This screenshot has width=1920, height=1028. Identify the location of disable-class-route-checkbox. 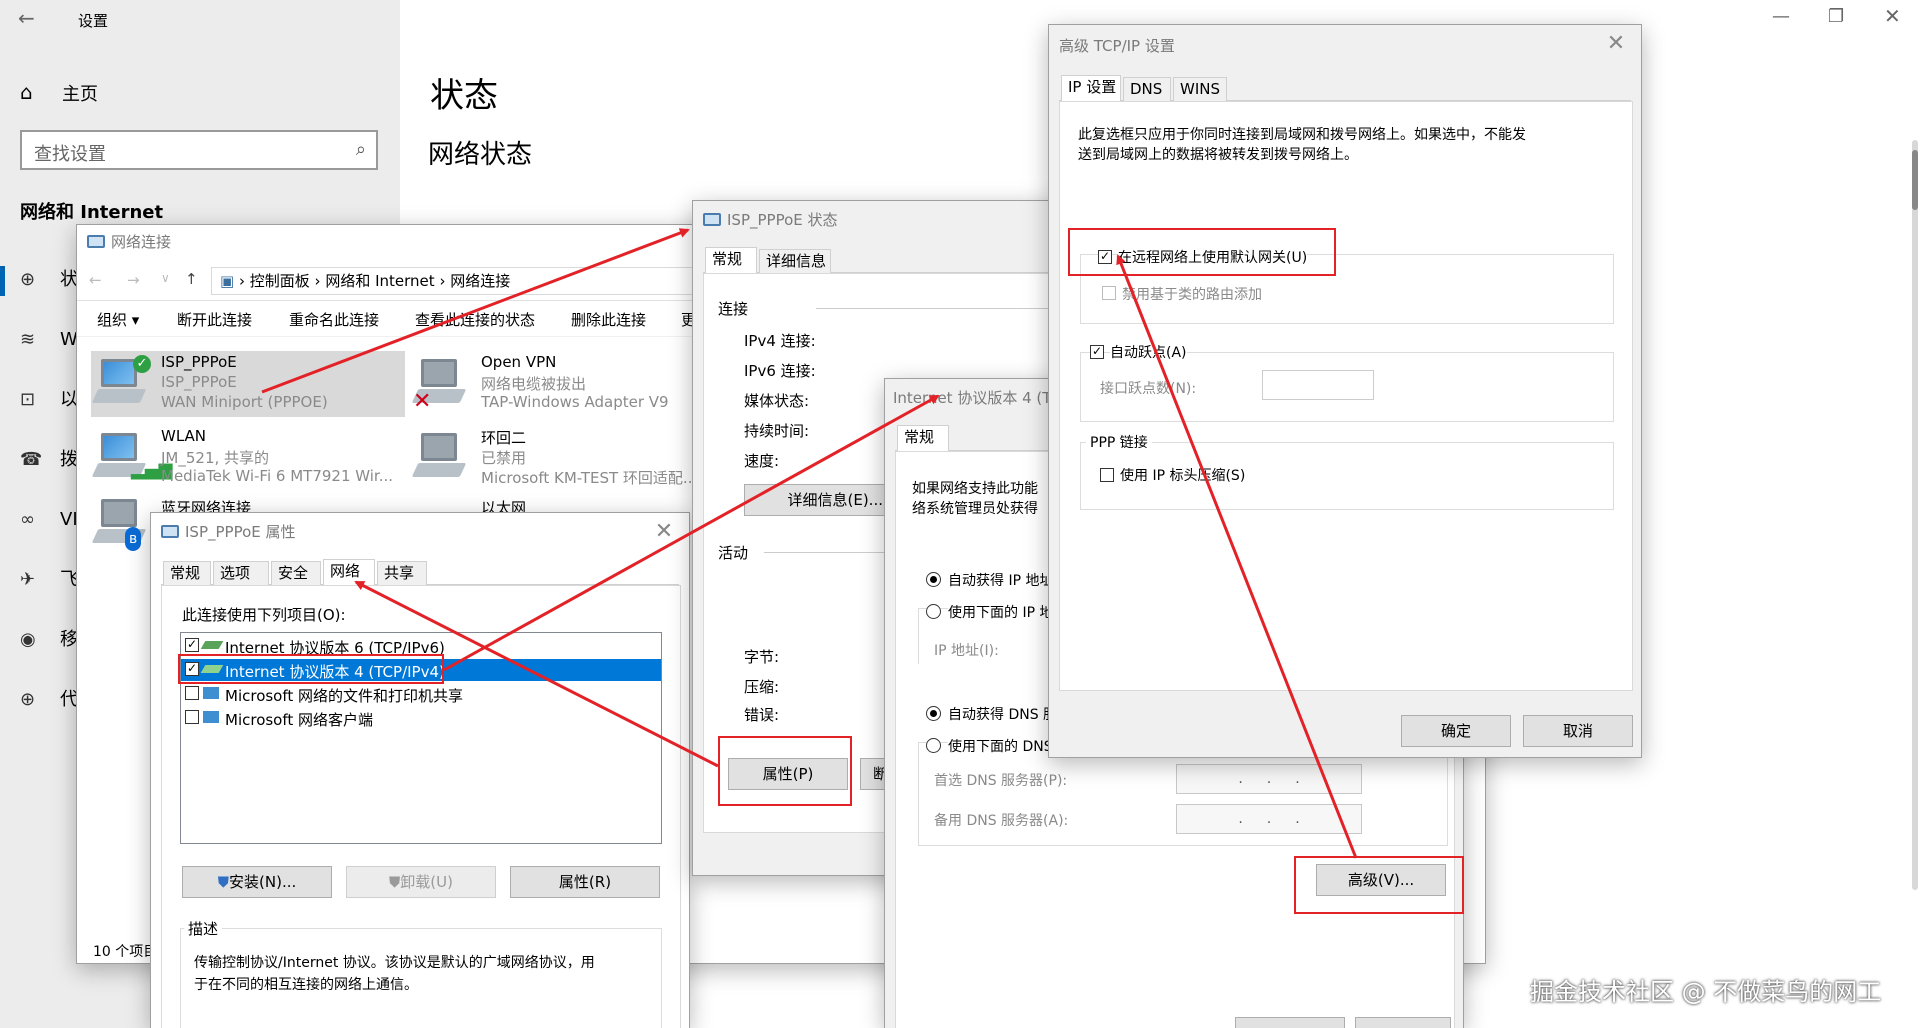
(1109, 293).